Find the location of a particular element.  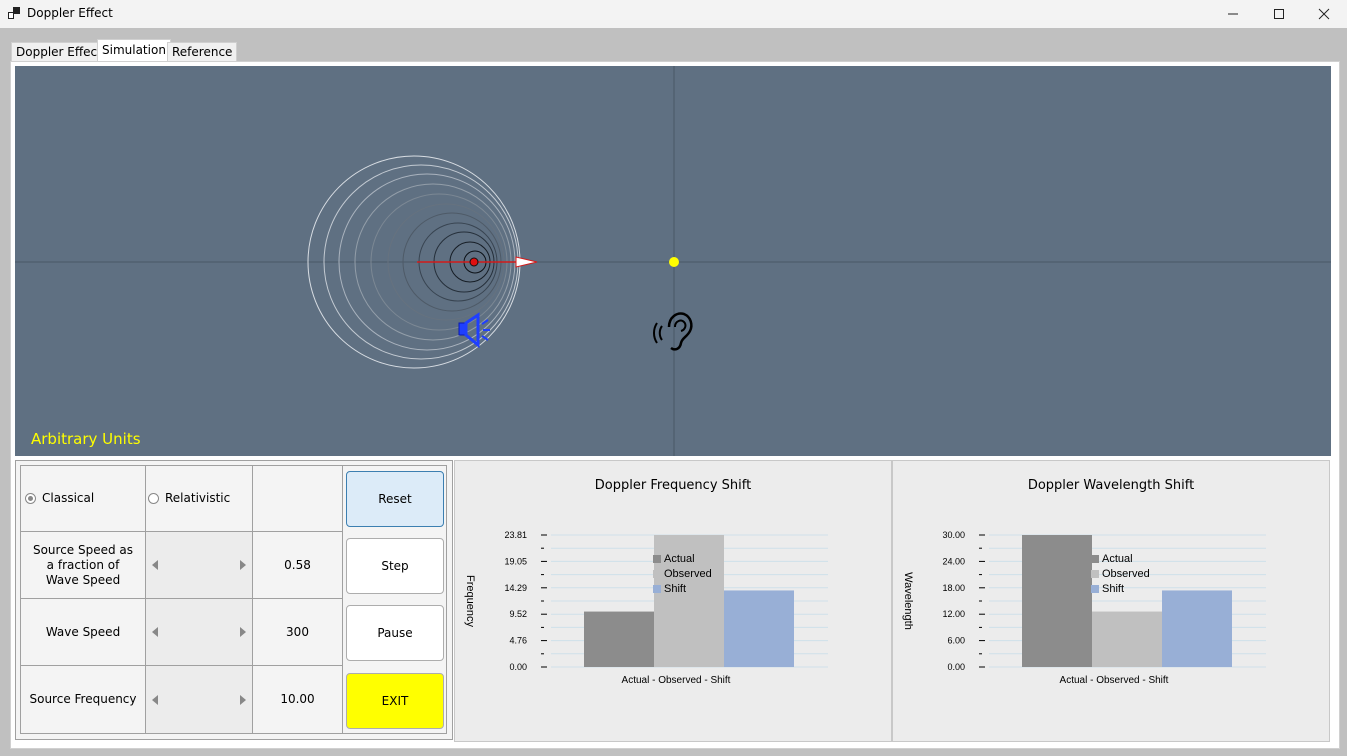

relativistic-radio: Relativistic is located at coordinates (199, 498).